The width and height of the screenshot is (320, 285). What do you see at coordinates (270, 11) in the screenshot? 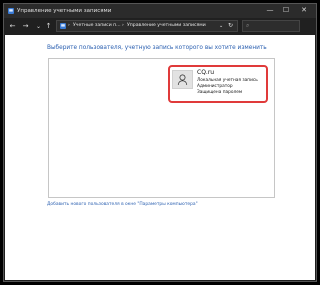
I see `minimize-button: —` at bounding box center [270, 11].